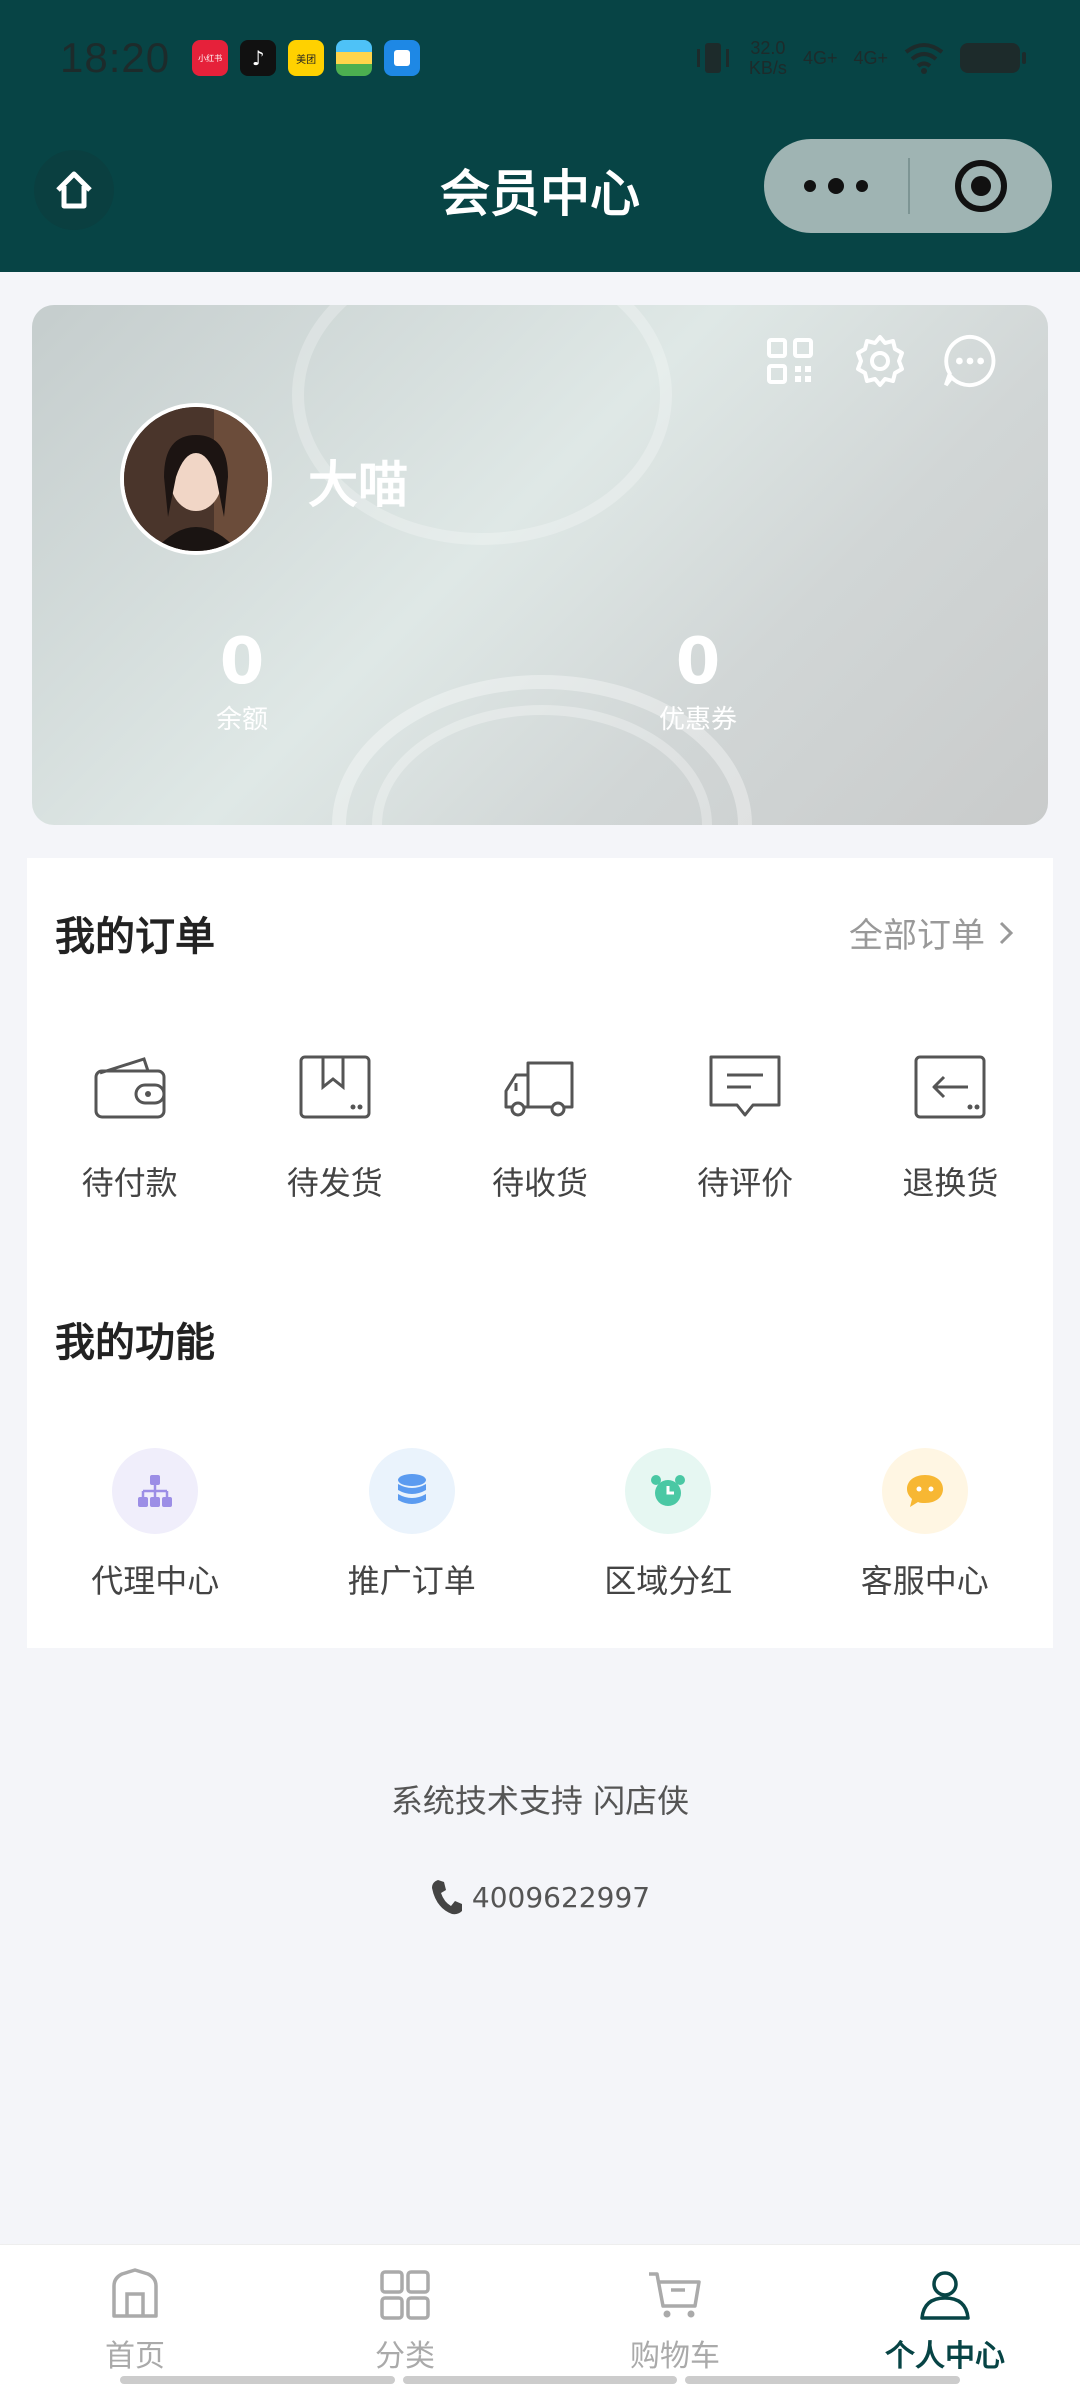 The height and width of the screenshot is (2388, 1080). What do you see at coordinates (675, 2295) in the screenshot?
I see `cart-icon` at bounding box center [675, 2295].